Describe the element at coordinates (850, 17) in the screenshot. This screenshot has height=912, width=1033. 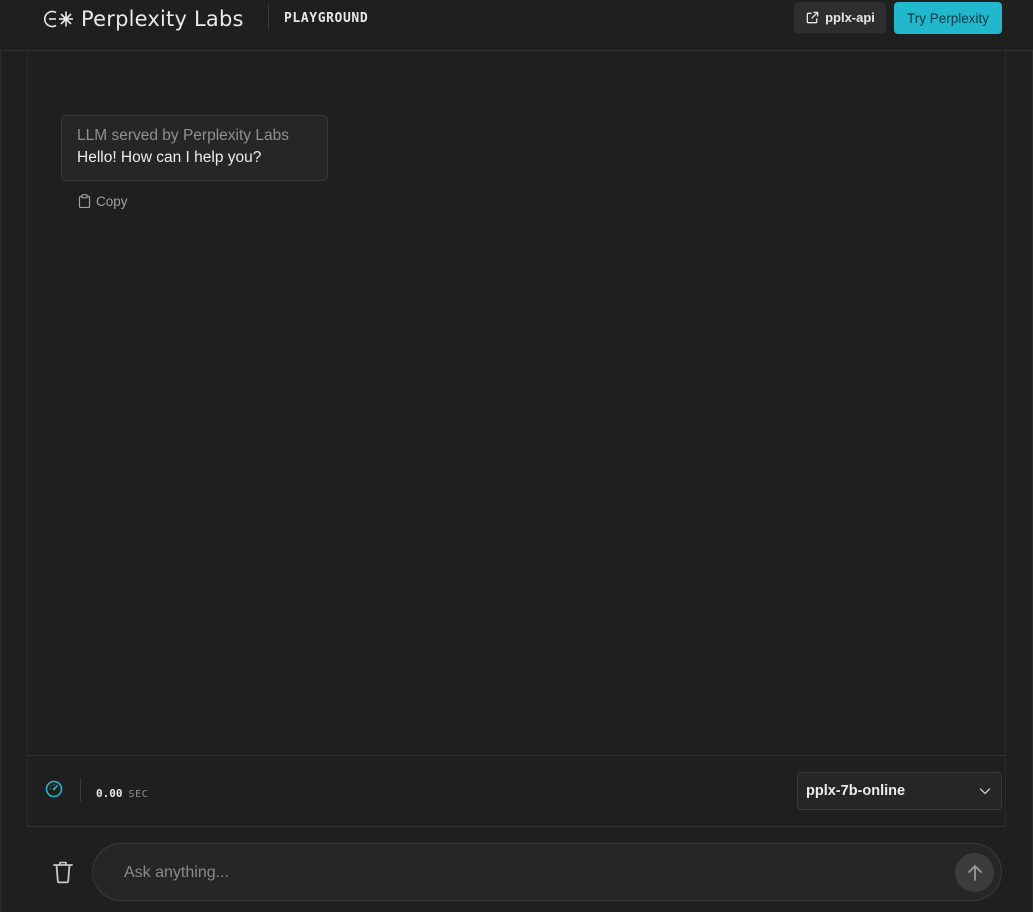
I see `pplx-api-label: pplx-api` at that location.